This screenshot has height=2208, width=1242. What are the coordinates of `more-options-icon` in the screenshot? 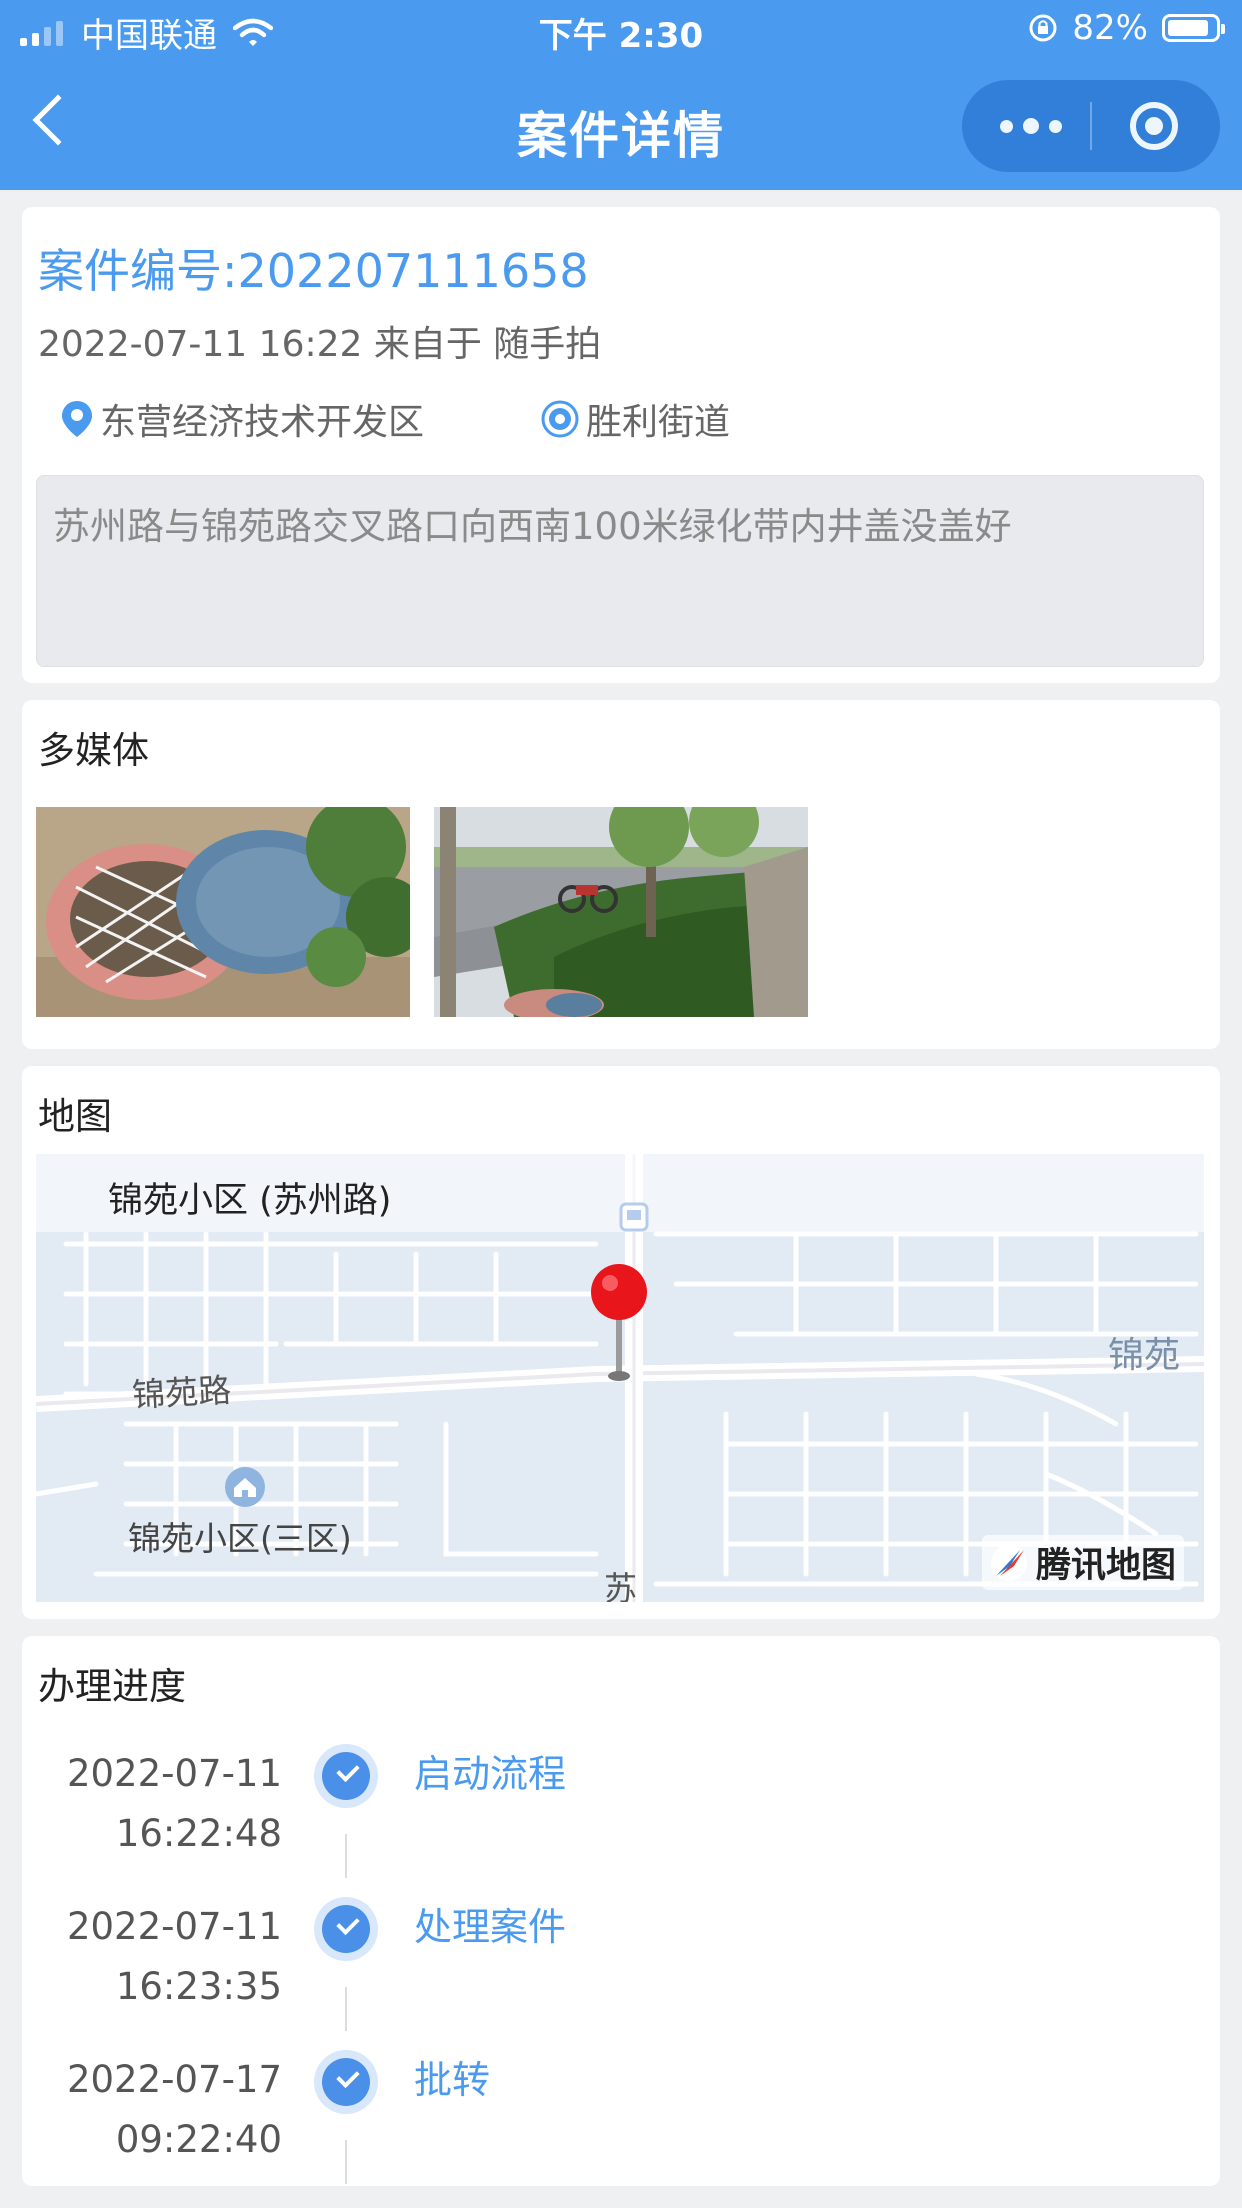 It's located at (1031, 126).